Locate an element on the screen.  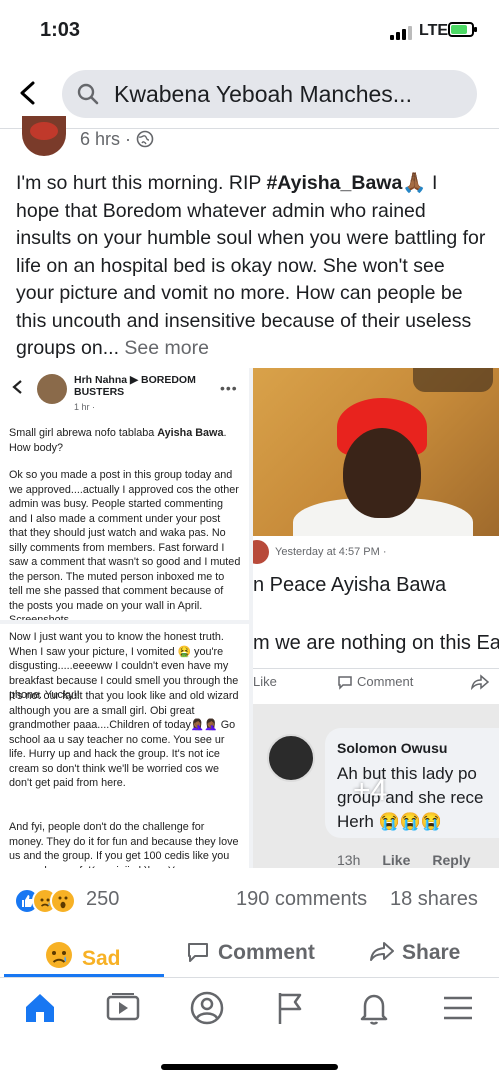
menu-icon is located at coordinates (458, 1008).